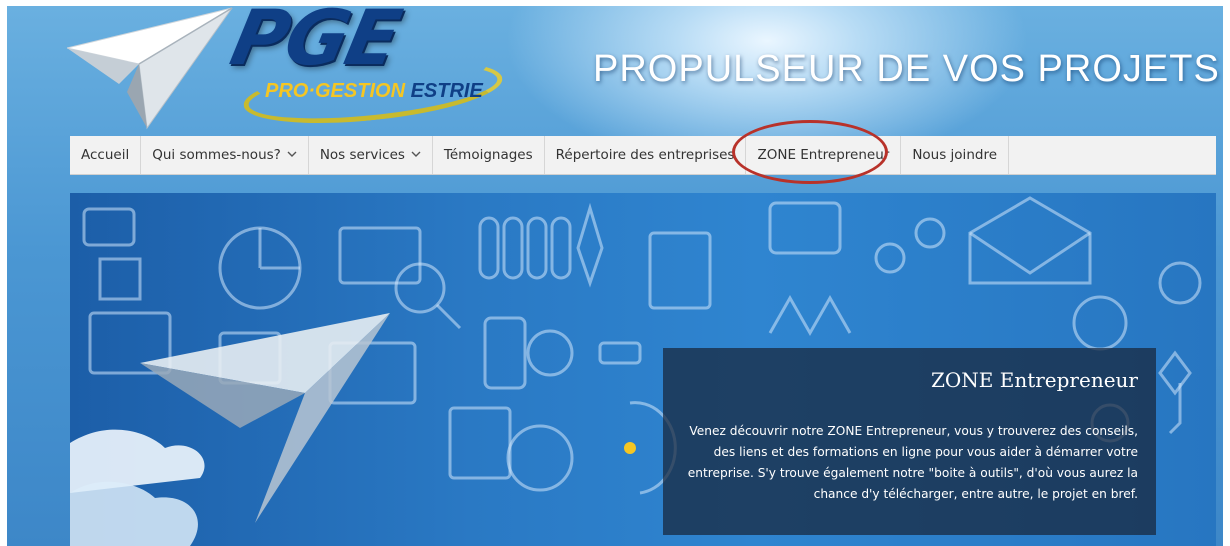 The image size is (1230, 546). I want to click on nav-item-qui-sommes-nous: Qui sommes-nous?, so click(225, 155).